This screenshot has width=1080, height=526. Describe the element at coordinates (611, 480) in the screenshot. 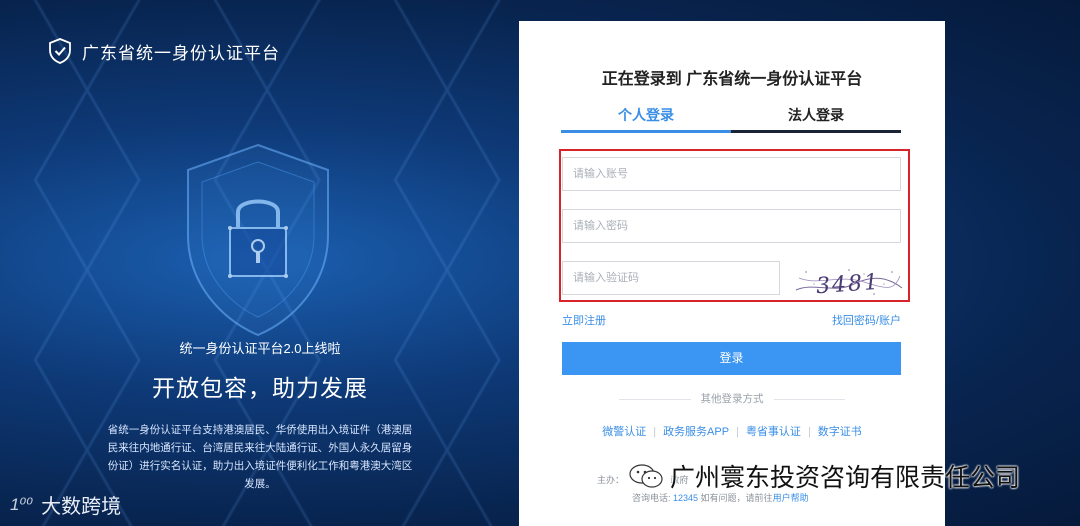

I see `footer-sponsor-label: 主办：` at that location.